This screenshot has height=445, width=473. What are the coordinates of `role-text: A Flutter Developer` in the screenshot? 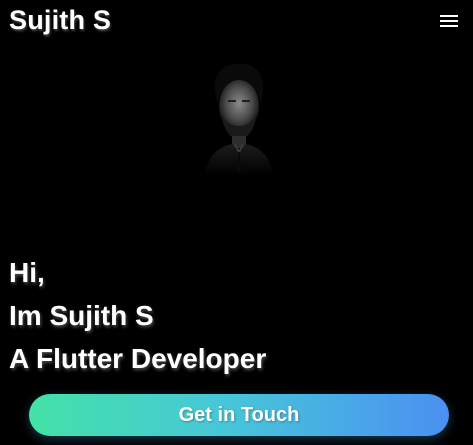 It's located at (138, 358).